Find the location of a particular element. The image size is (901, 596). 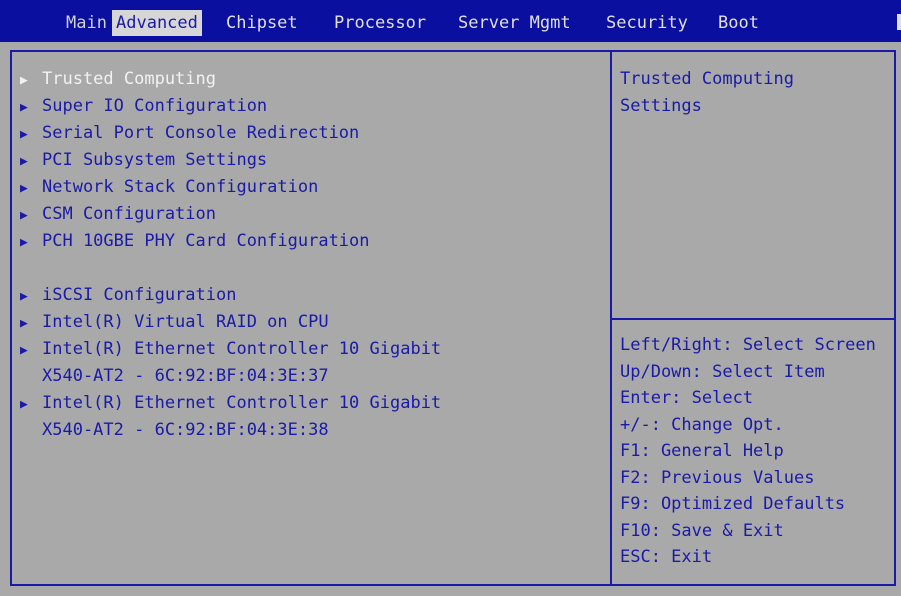

menu-item-label: CSM Configuration is located at coordinates (129, 214).